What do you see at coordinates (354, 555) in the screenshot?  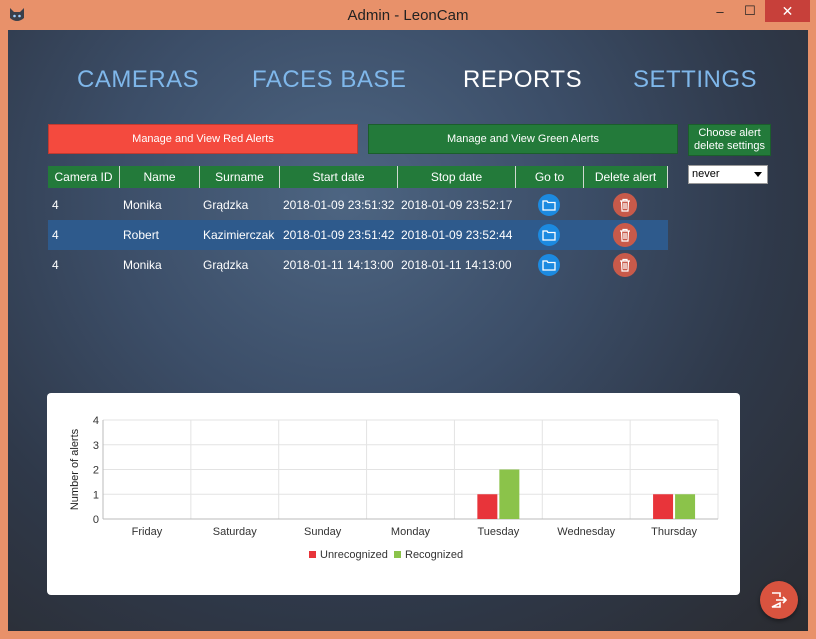 I see `legend-label: Unrecognized` at bounding box center [354, 555].